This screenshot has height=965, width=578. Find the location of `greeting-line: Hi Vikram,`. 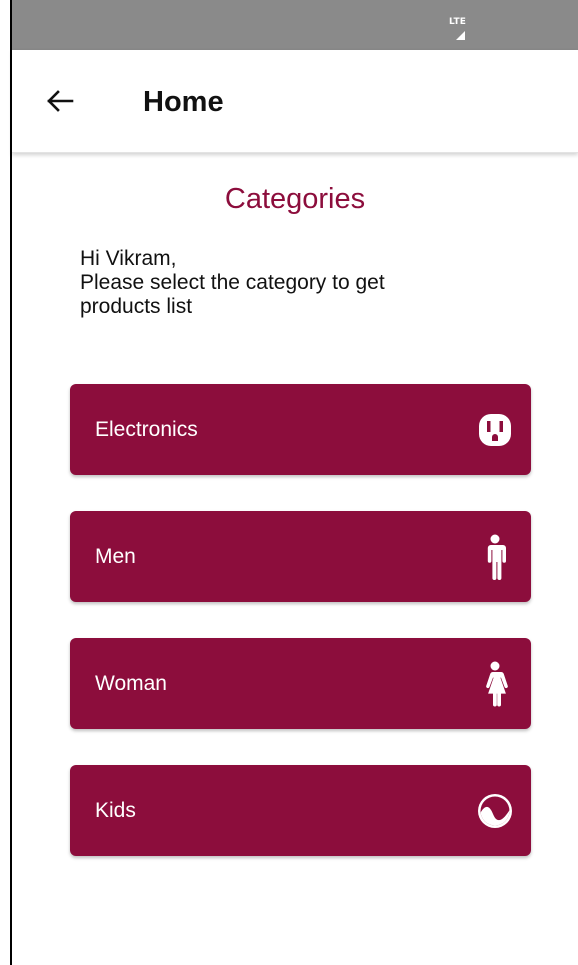

greeting-line: Hi Vikram, is located at coordinates (128, 258).